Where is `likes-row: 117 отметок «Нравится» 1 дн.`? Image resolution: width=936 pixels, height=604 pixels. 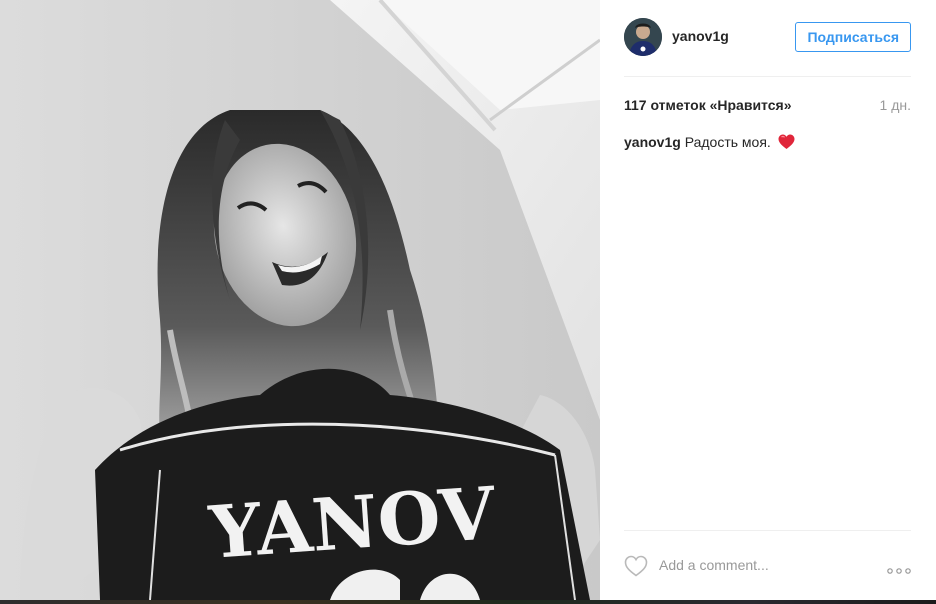 likes-row: 117 отметок «Нравится» 1 дн. is located at coordinates (767, 106).